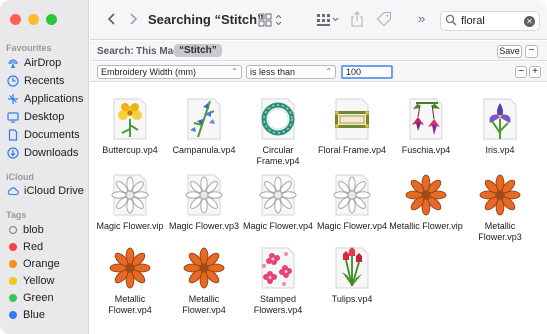 This screenshot has height=334, width=547. Describe the element at coordinates (204, 126) in the screenshot. I see `file-item: Campanula.vp4` at that location.